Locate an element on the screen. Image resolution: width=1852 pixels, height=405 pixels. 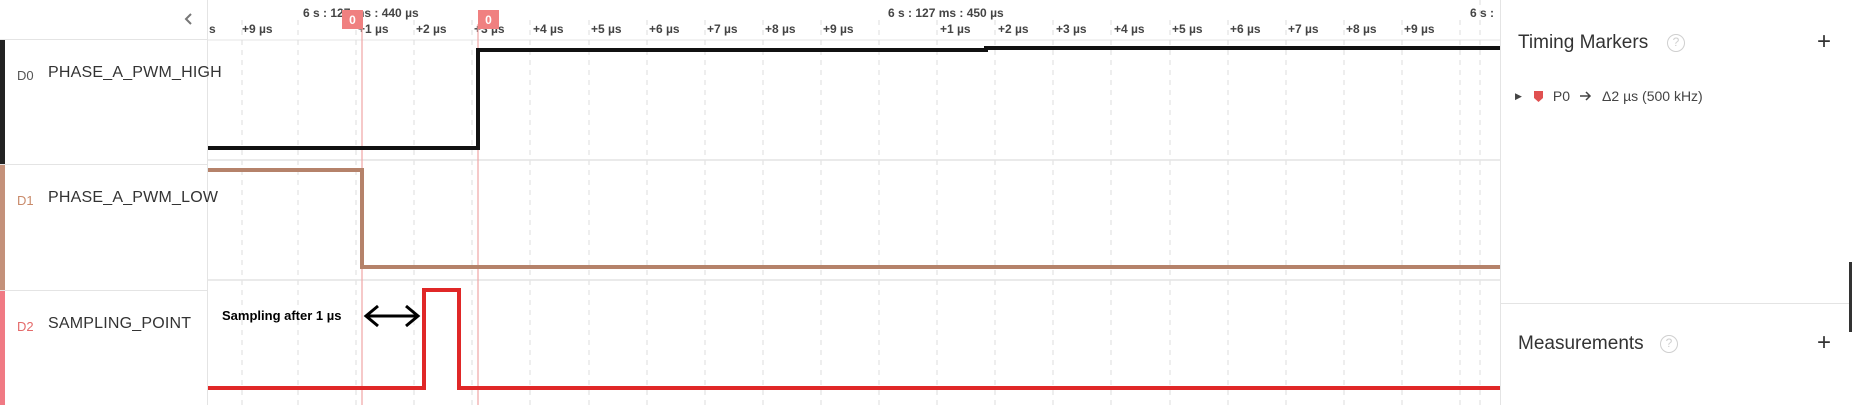
collapse-sidebar-button is located at coordinates (189, 19).